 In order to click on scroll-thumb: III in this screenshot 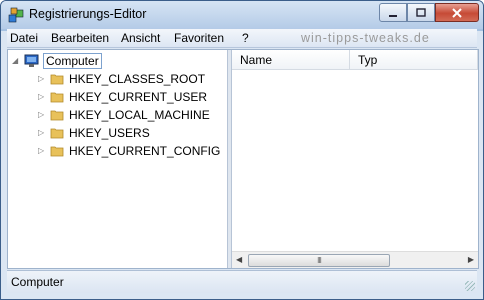, I will do `click(319, 260)`.